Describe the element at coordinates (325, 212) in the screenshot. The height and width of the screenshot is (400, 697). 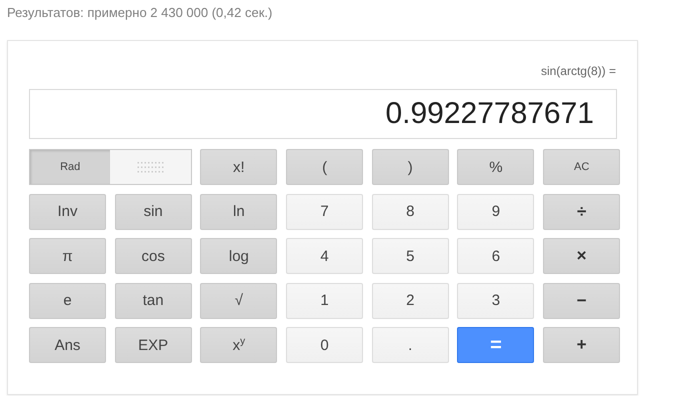
I see `digit-key: 7` at that location.